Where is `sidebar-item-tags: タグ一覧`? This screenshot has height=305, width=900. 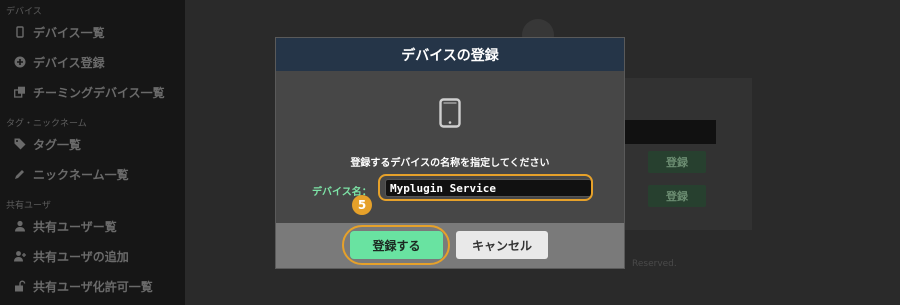
sidebar-item-tags: タグ一覧 is located at coordinates (47, 144).